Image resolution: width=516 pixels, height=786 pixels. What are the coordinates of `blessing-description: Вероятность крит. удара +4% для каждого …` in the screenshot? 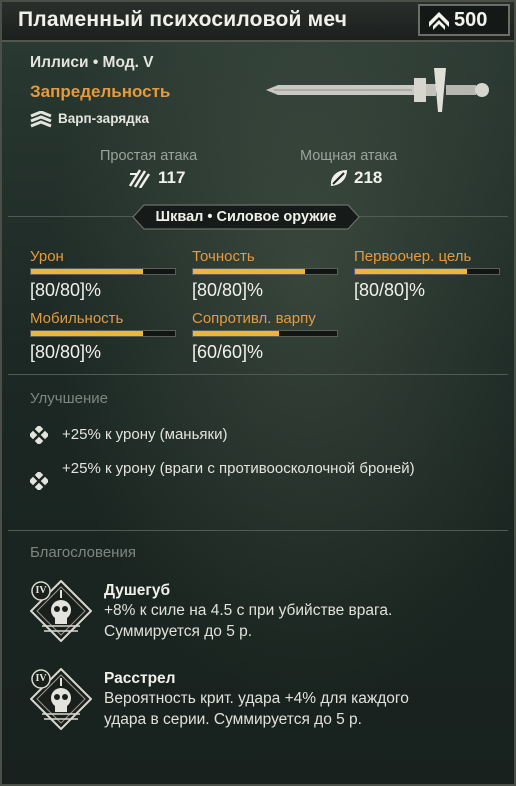 It's located at (256, 709).